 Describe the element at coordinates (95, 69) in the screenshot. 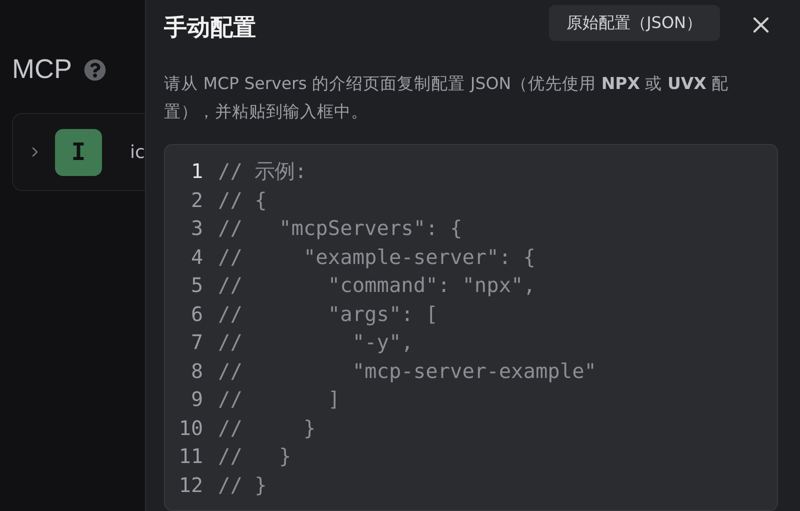

I see `help-icon` at that location.